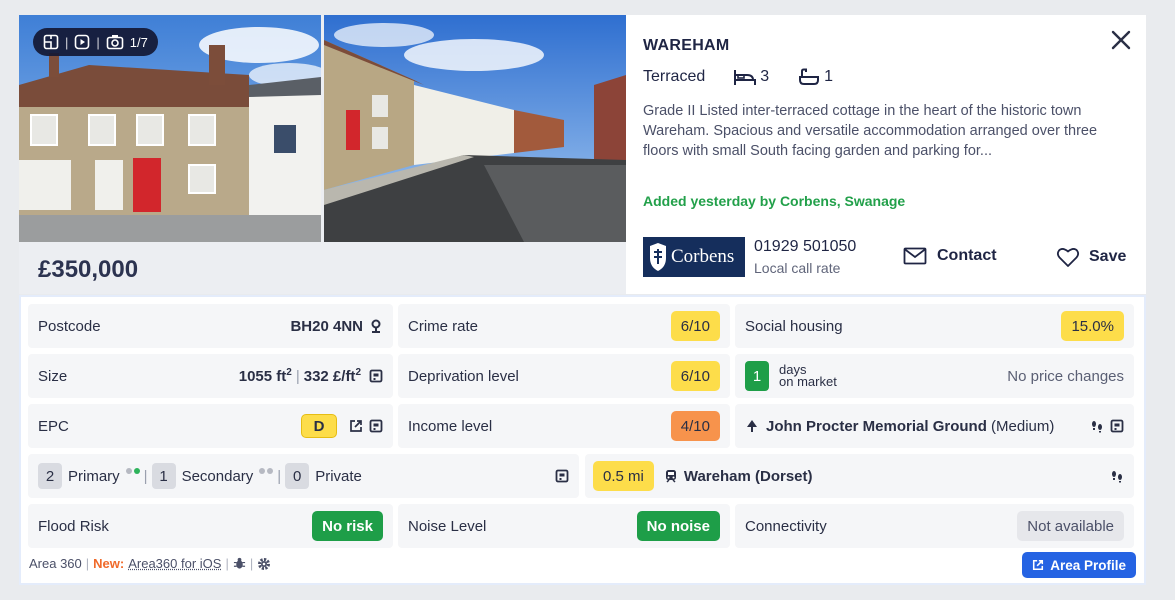 The height and width of the screenshot is (600, 1175). I want to click on bed-icon, so click(745, 77).